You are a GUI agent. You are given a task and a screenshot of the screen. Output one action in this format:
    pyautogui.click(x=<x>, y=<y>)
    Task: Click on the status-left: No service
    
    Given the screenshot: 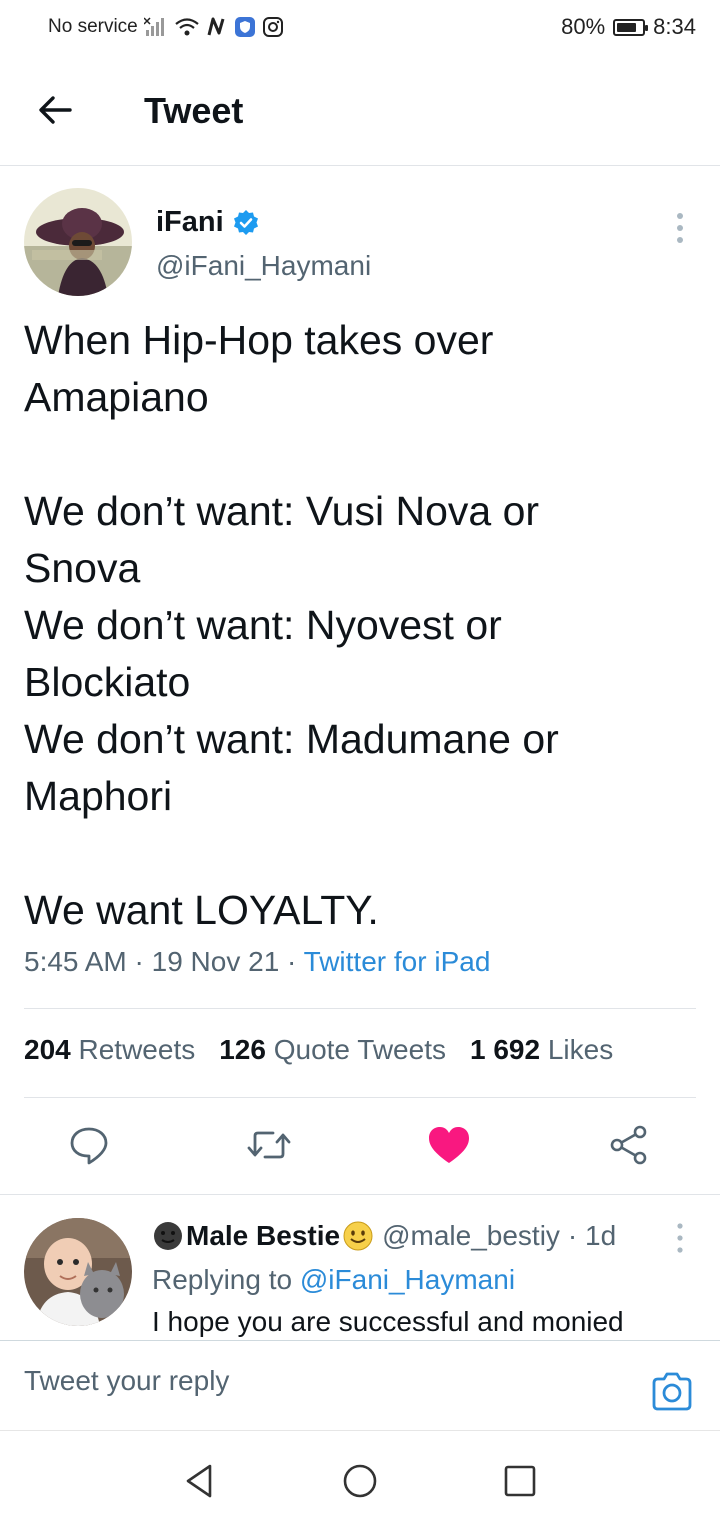 What is the action you would take?
    pyautogui.click(x=166, y=27)
    